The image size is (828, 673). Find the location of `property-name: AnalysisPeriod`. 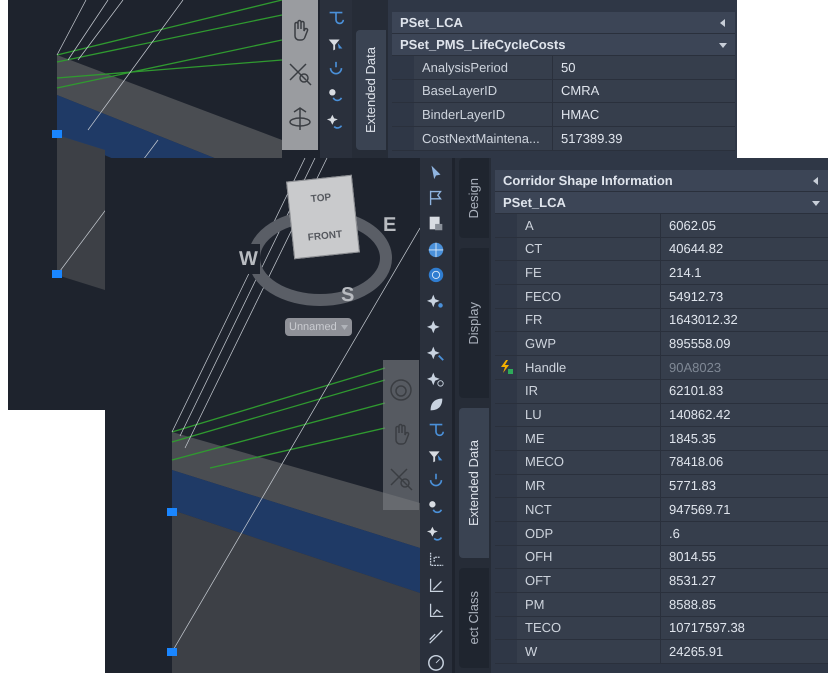

property-name: AnalysisPeriod is located at coordinates (483, 67).